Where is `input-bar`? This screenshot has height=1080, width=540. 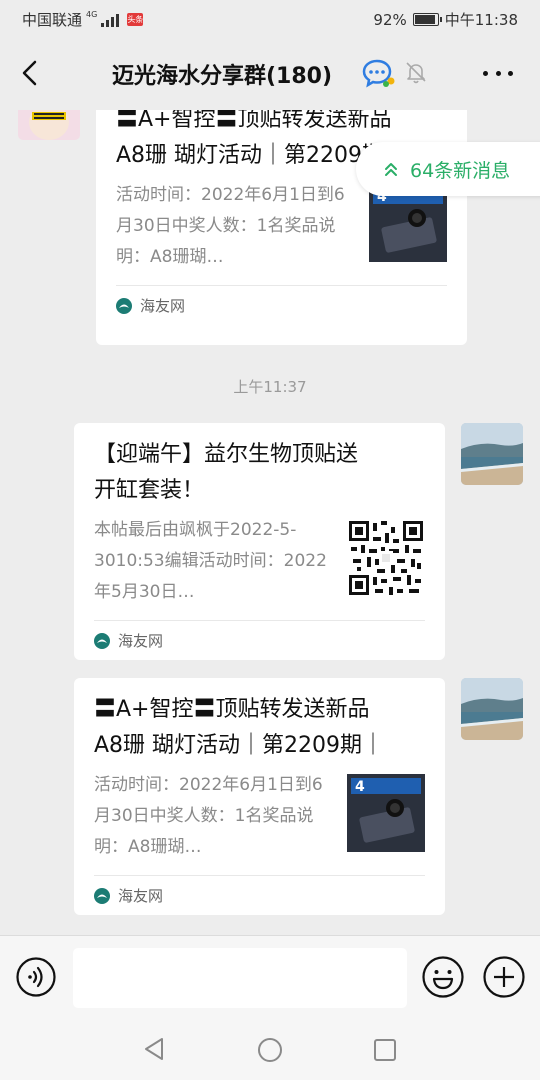
input-bar is located at coordinates (270, 975).